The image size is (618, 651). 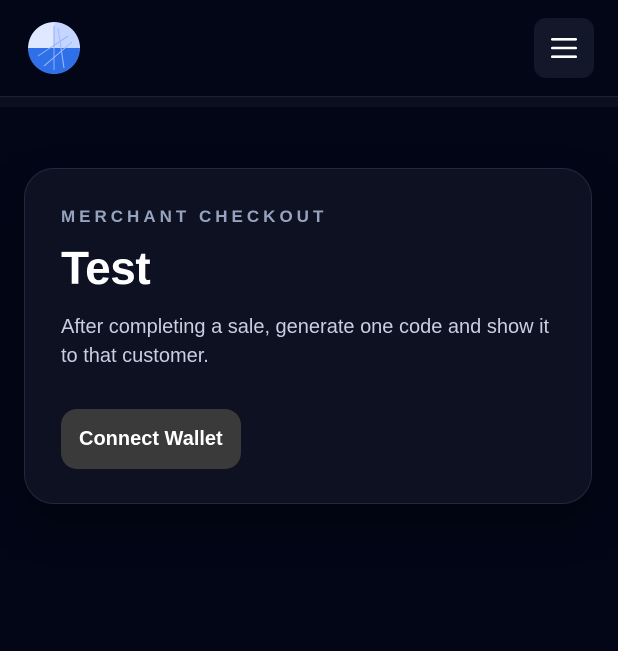 What do you see at coordinates (151, 439) in the screenshot?
I see `connect-wallet-button: Connect Wallet` at bounding box center [151, 439].